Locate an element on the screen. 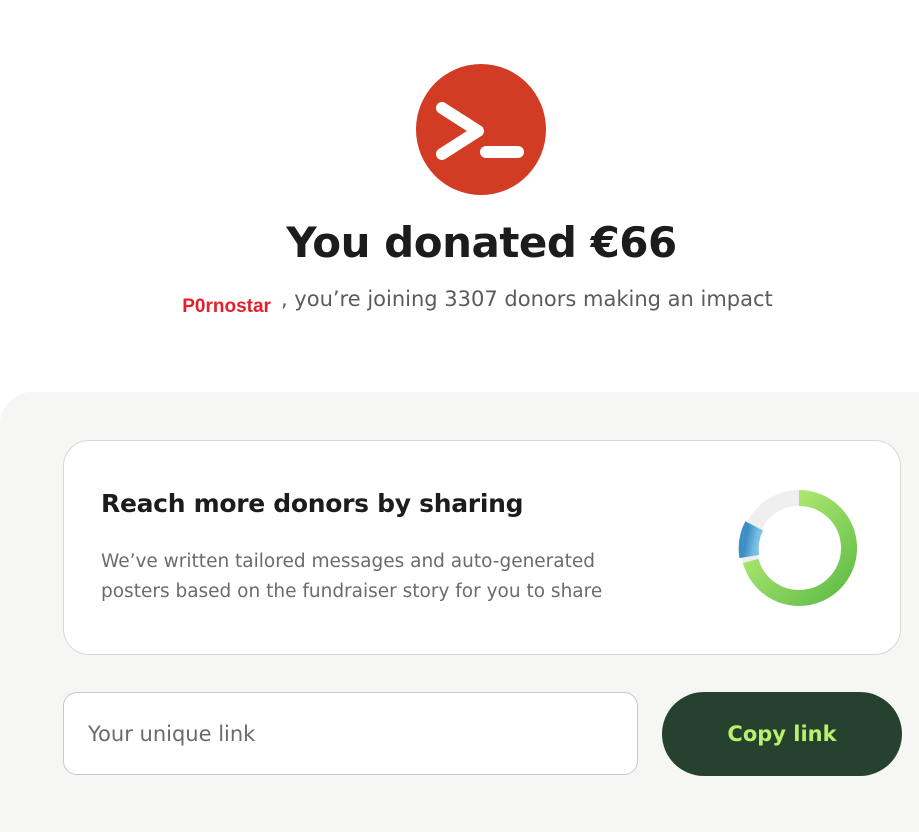 The width and height of the screenshot is (919, 832). share-progress-ring-icon is located at coordinates (797, 548).